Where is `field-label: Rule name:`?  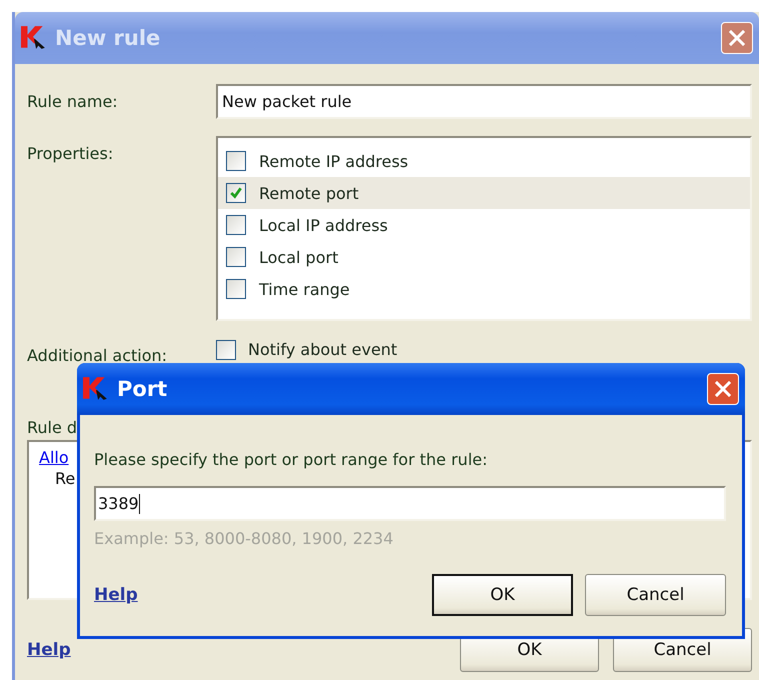 field-label: Rule name: is located at coordinates (73, 101).